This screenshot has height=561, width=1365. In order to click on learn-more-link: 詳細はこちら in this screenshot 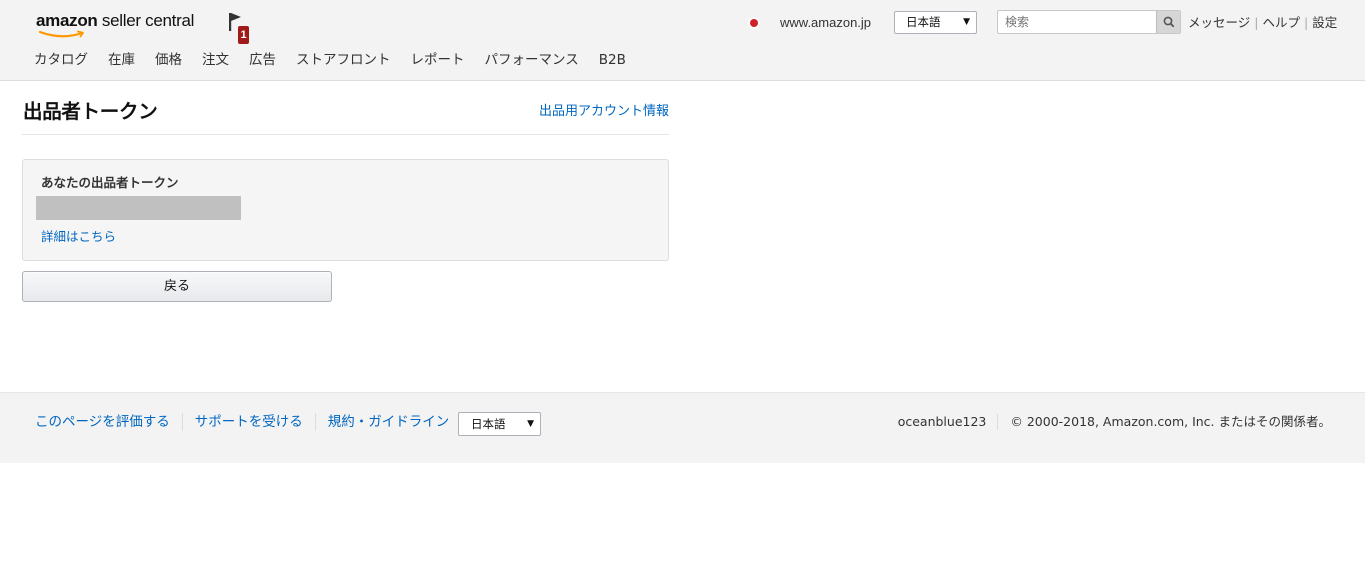, I will do `click(78, 237)`.